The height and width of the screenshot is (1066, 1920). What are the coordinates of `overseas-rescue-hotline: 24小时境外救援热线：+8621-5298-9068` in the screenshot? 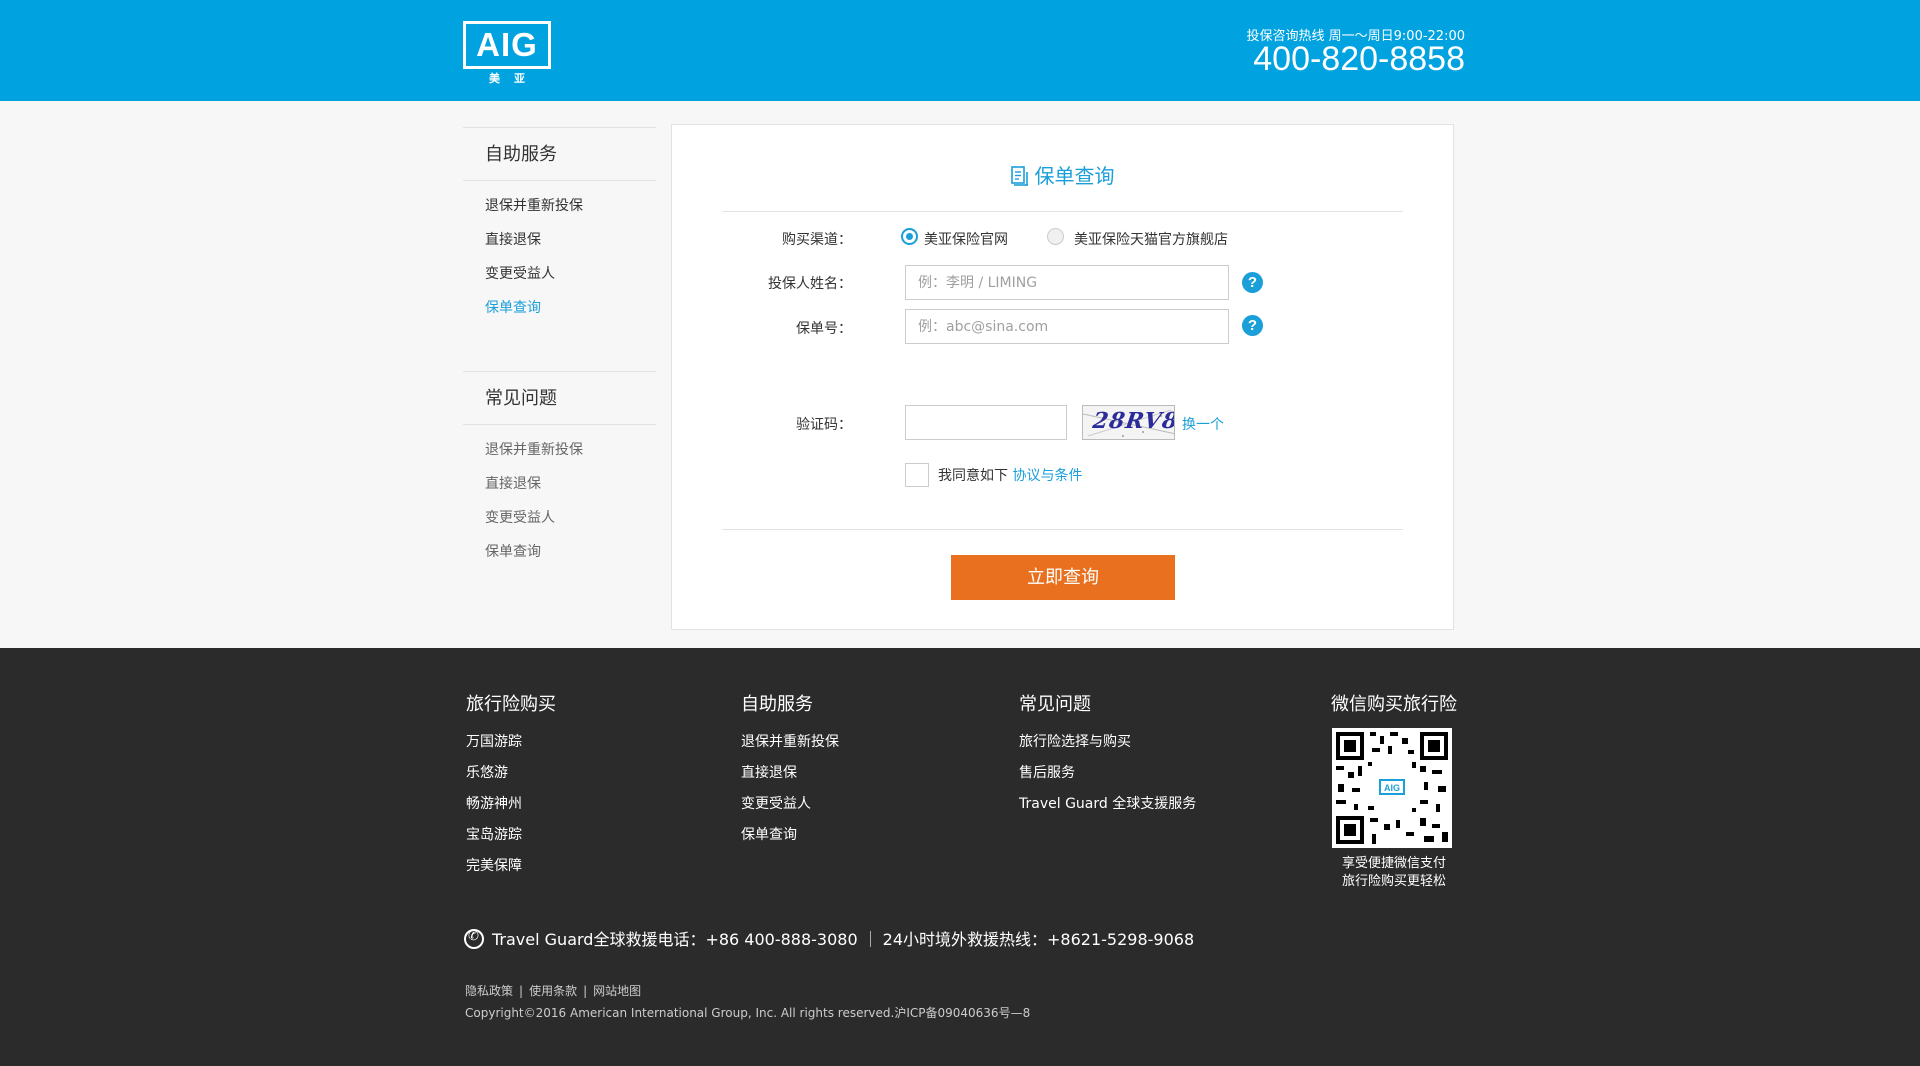 It's located at (1038, 939).